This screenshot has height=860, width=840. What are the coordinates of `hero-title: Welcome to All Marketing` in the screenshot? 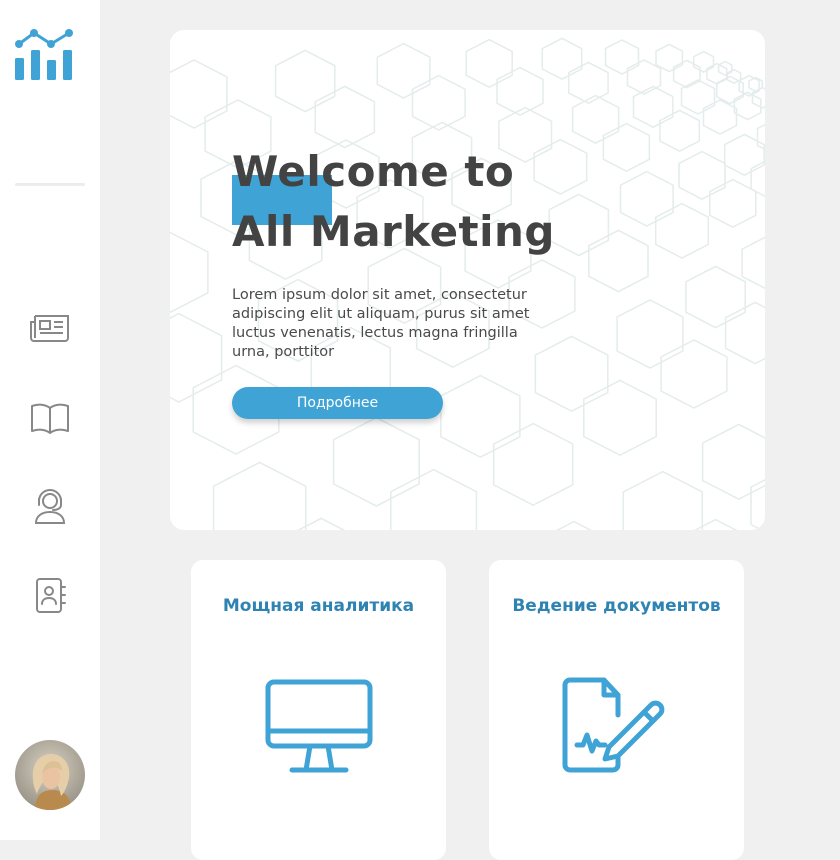 It's located at (442, 202).